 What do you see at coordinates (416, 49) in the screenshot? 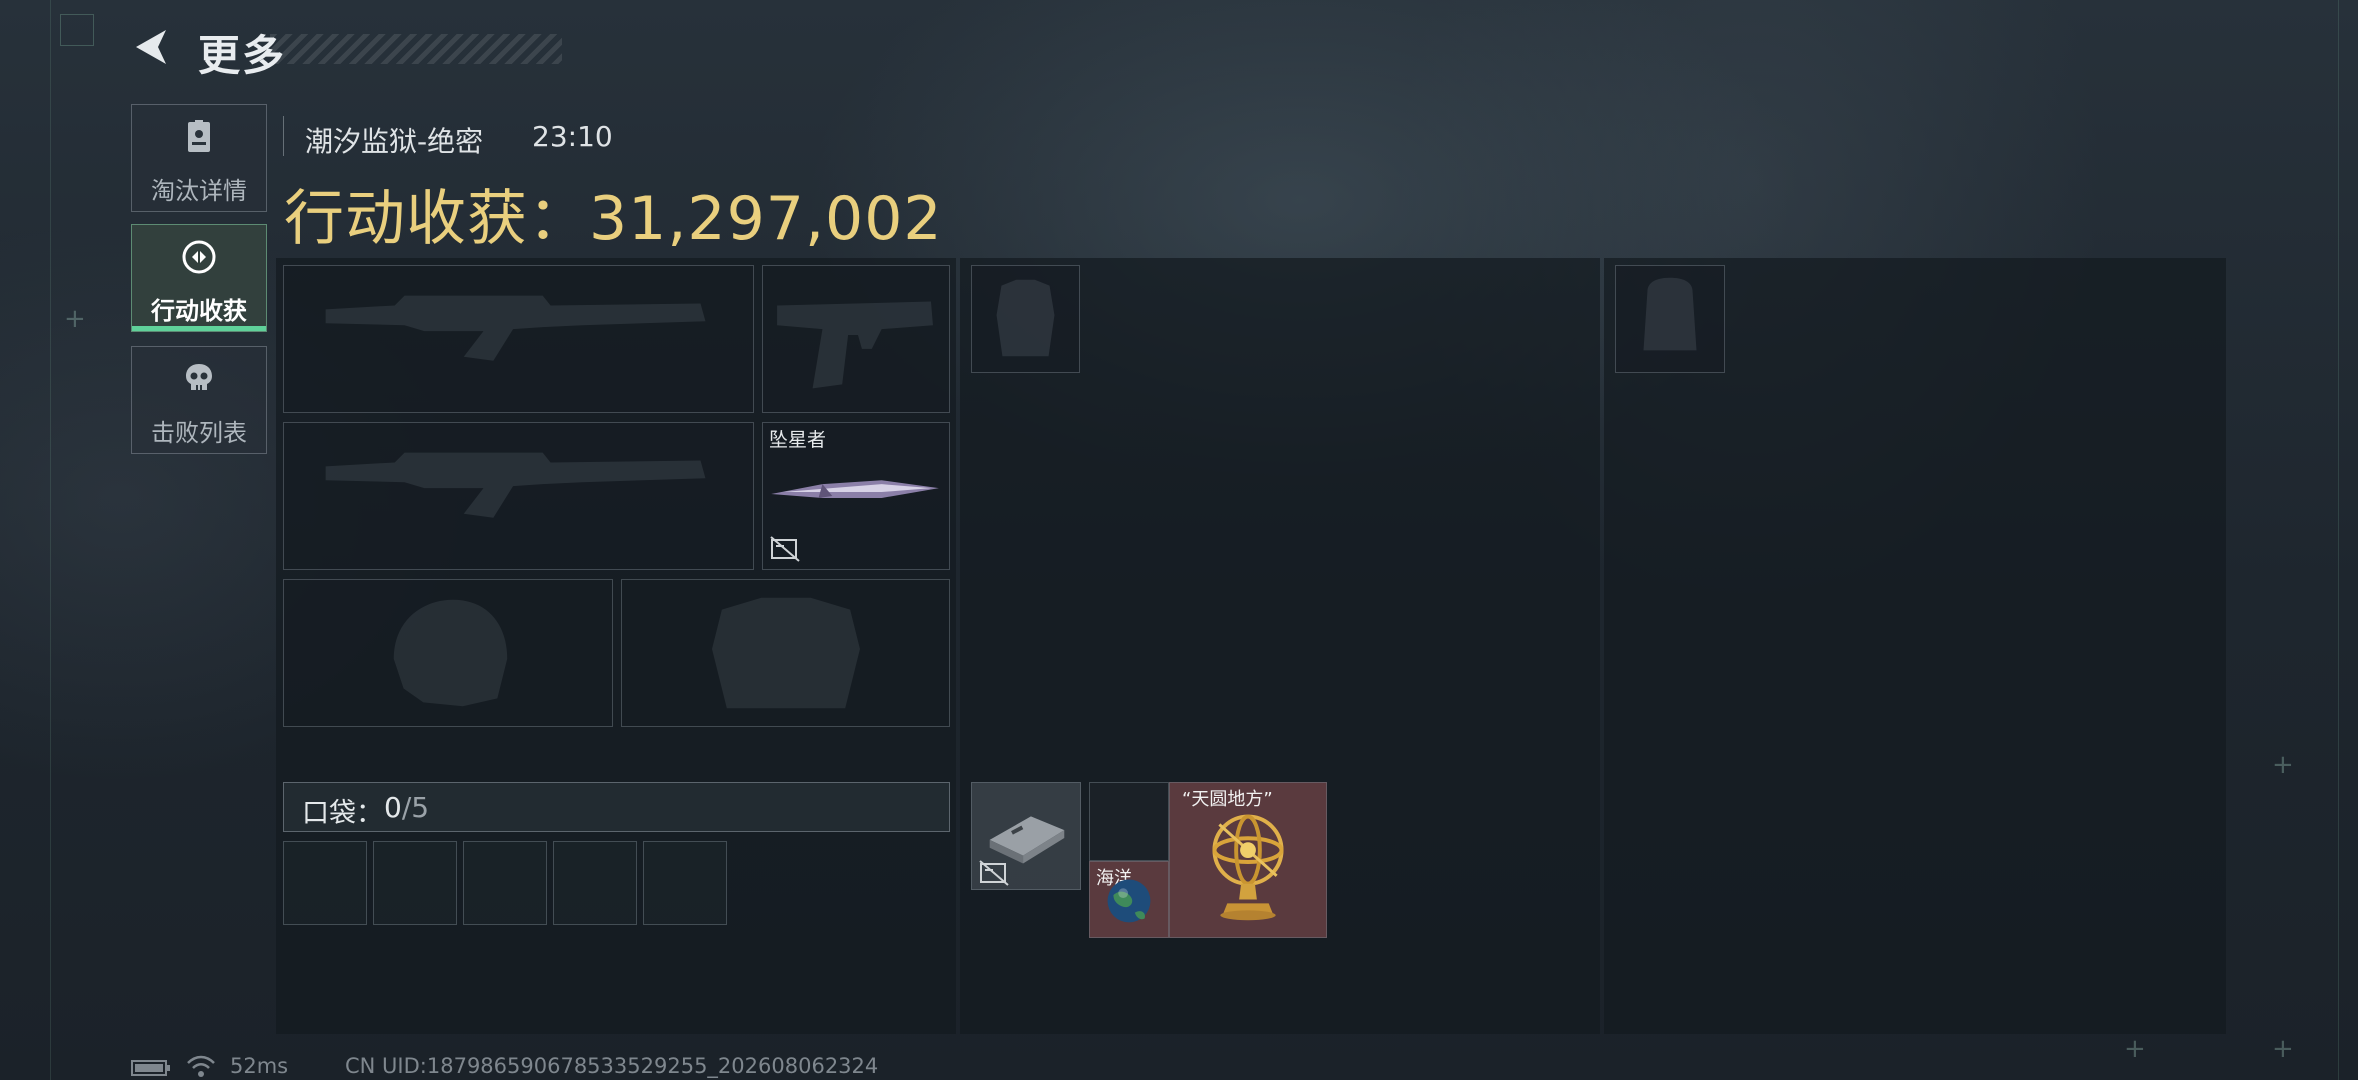
I see `title-decoration` at bounding box center [416, 49].